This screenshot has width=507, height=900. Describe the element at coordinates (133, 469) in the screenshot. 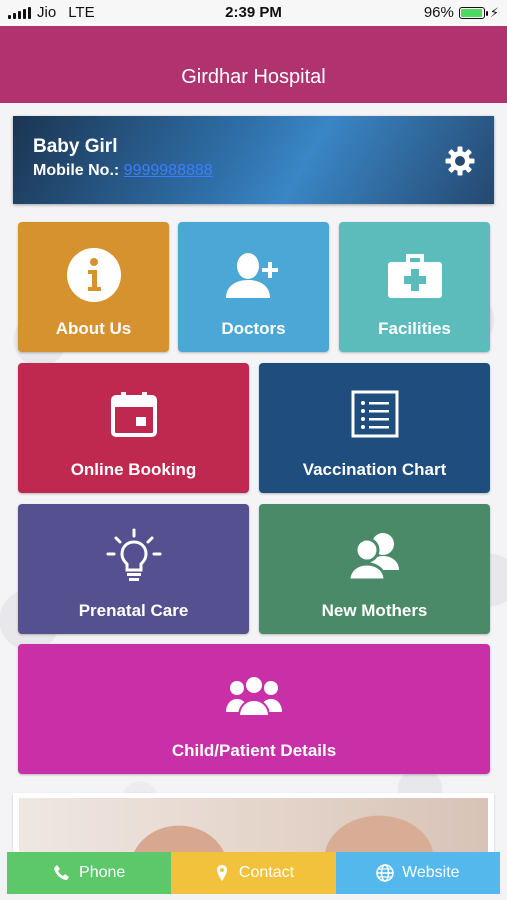

I see `tile-label: Online Booking` at that location.